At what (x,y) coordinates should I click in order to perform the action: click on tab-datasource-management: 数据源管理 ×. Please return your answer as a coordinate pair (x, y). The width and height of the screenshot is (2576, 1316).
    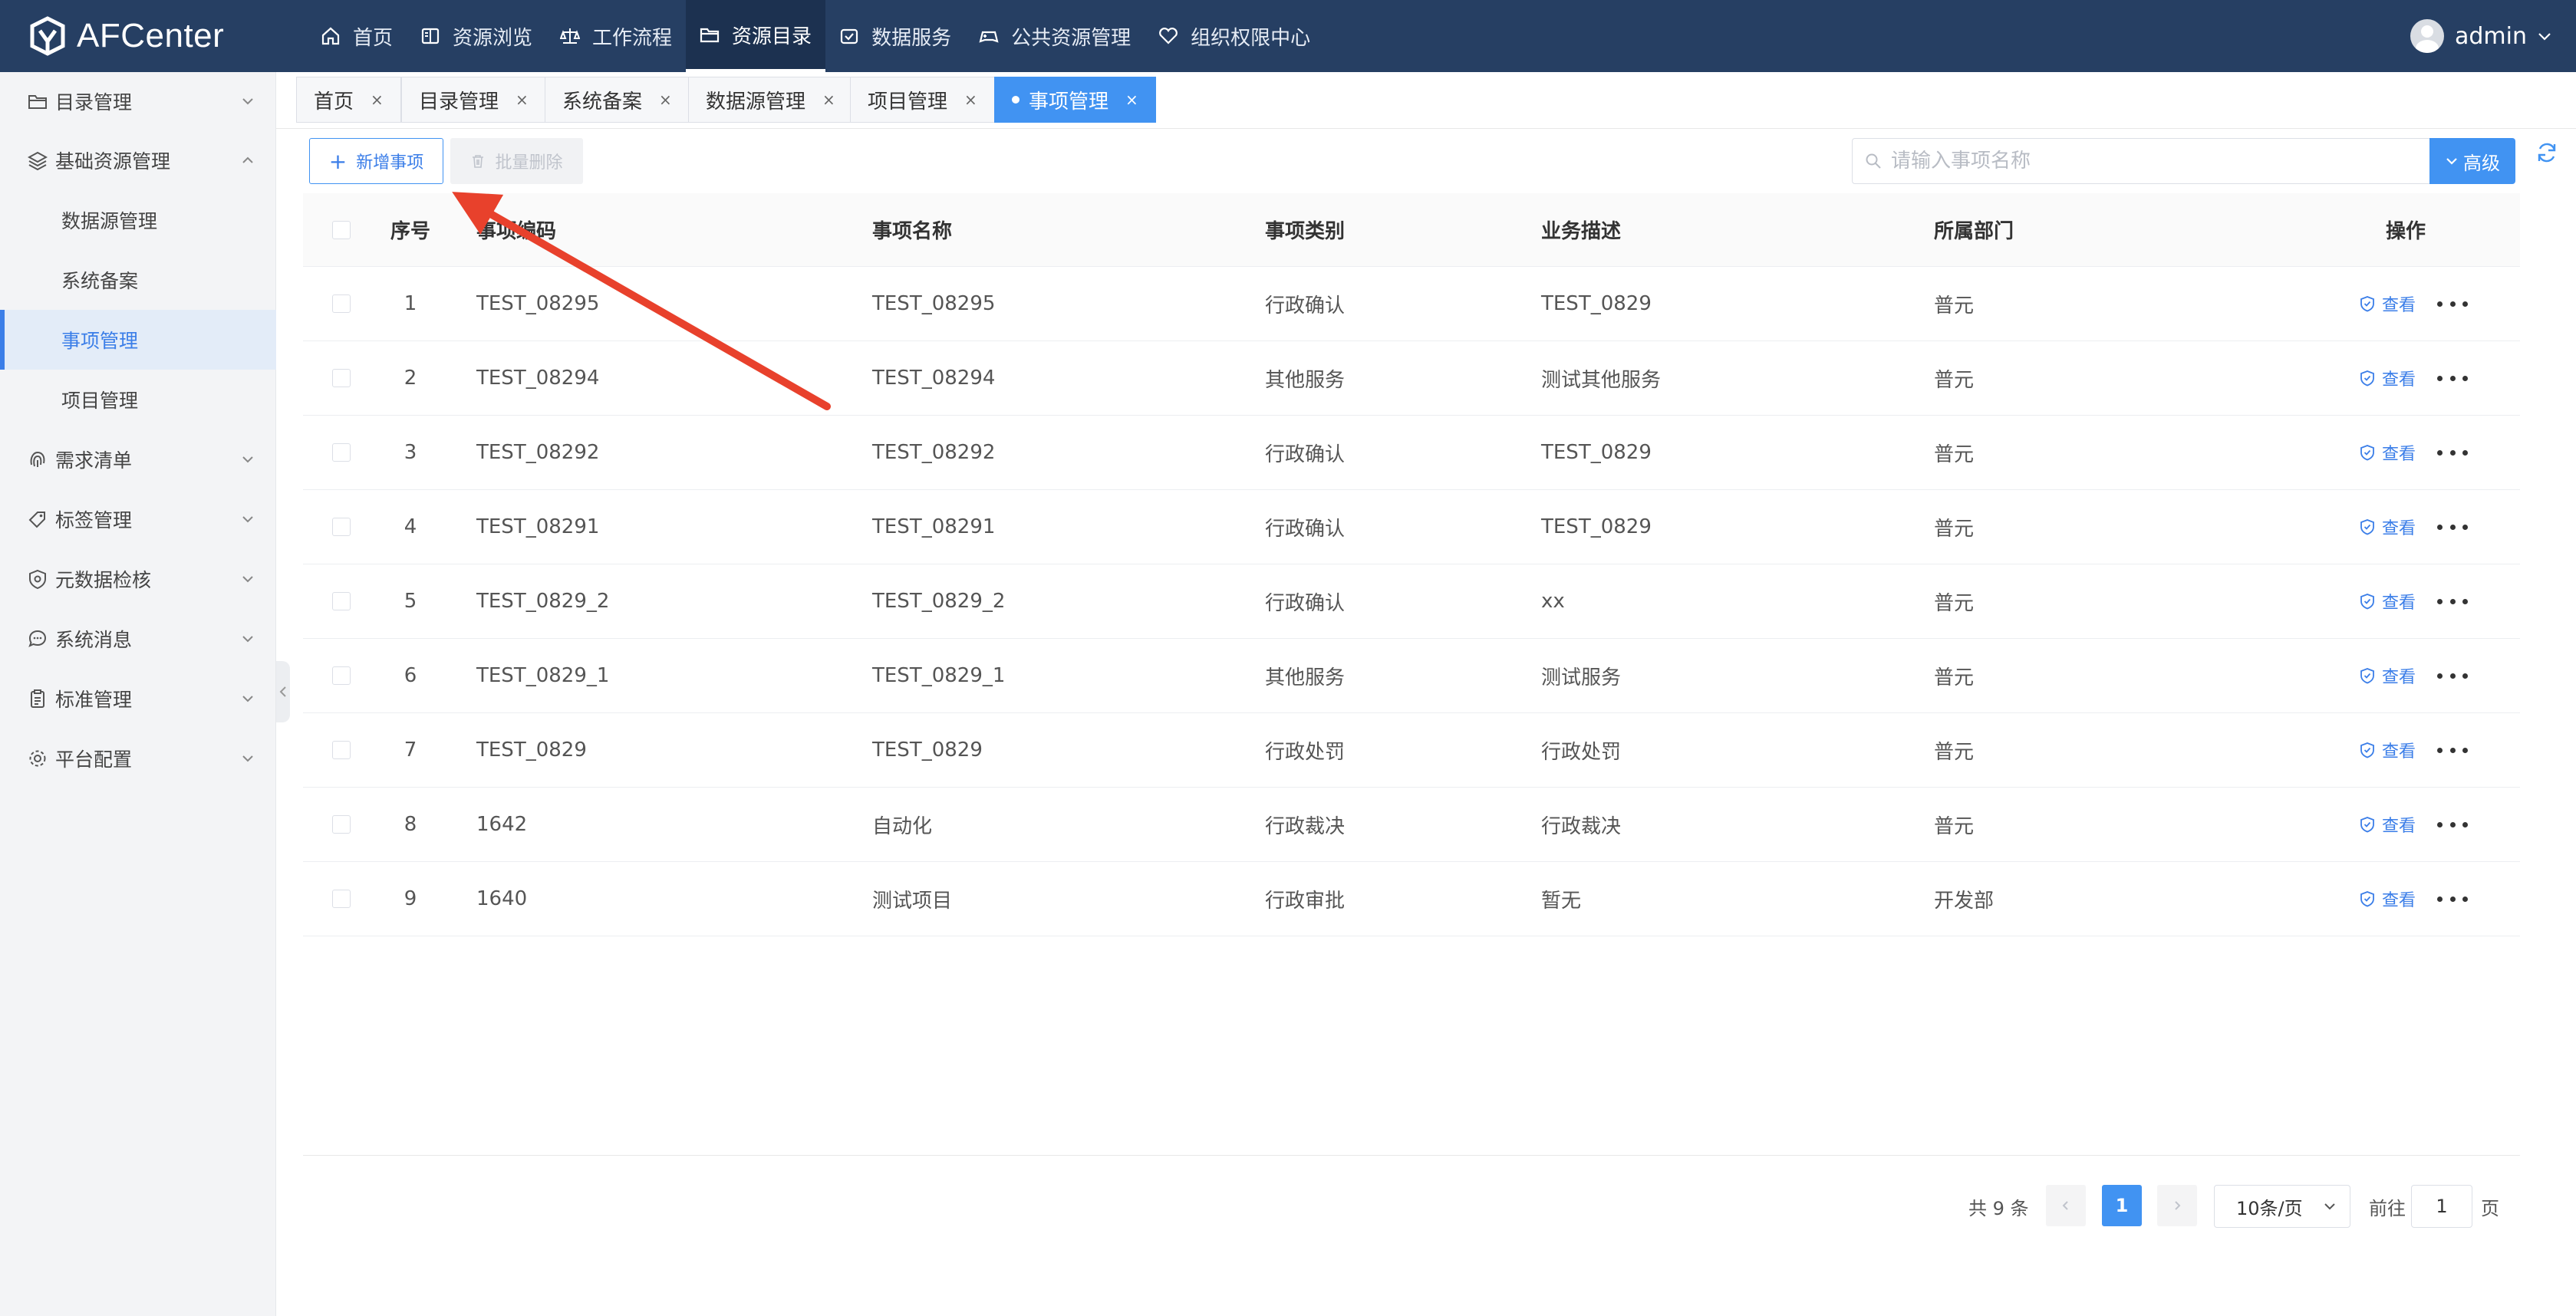
    Looking at the image, I should click on (770, 100).